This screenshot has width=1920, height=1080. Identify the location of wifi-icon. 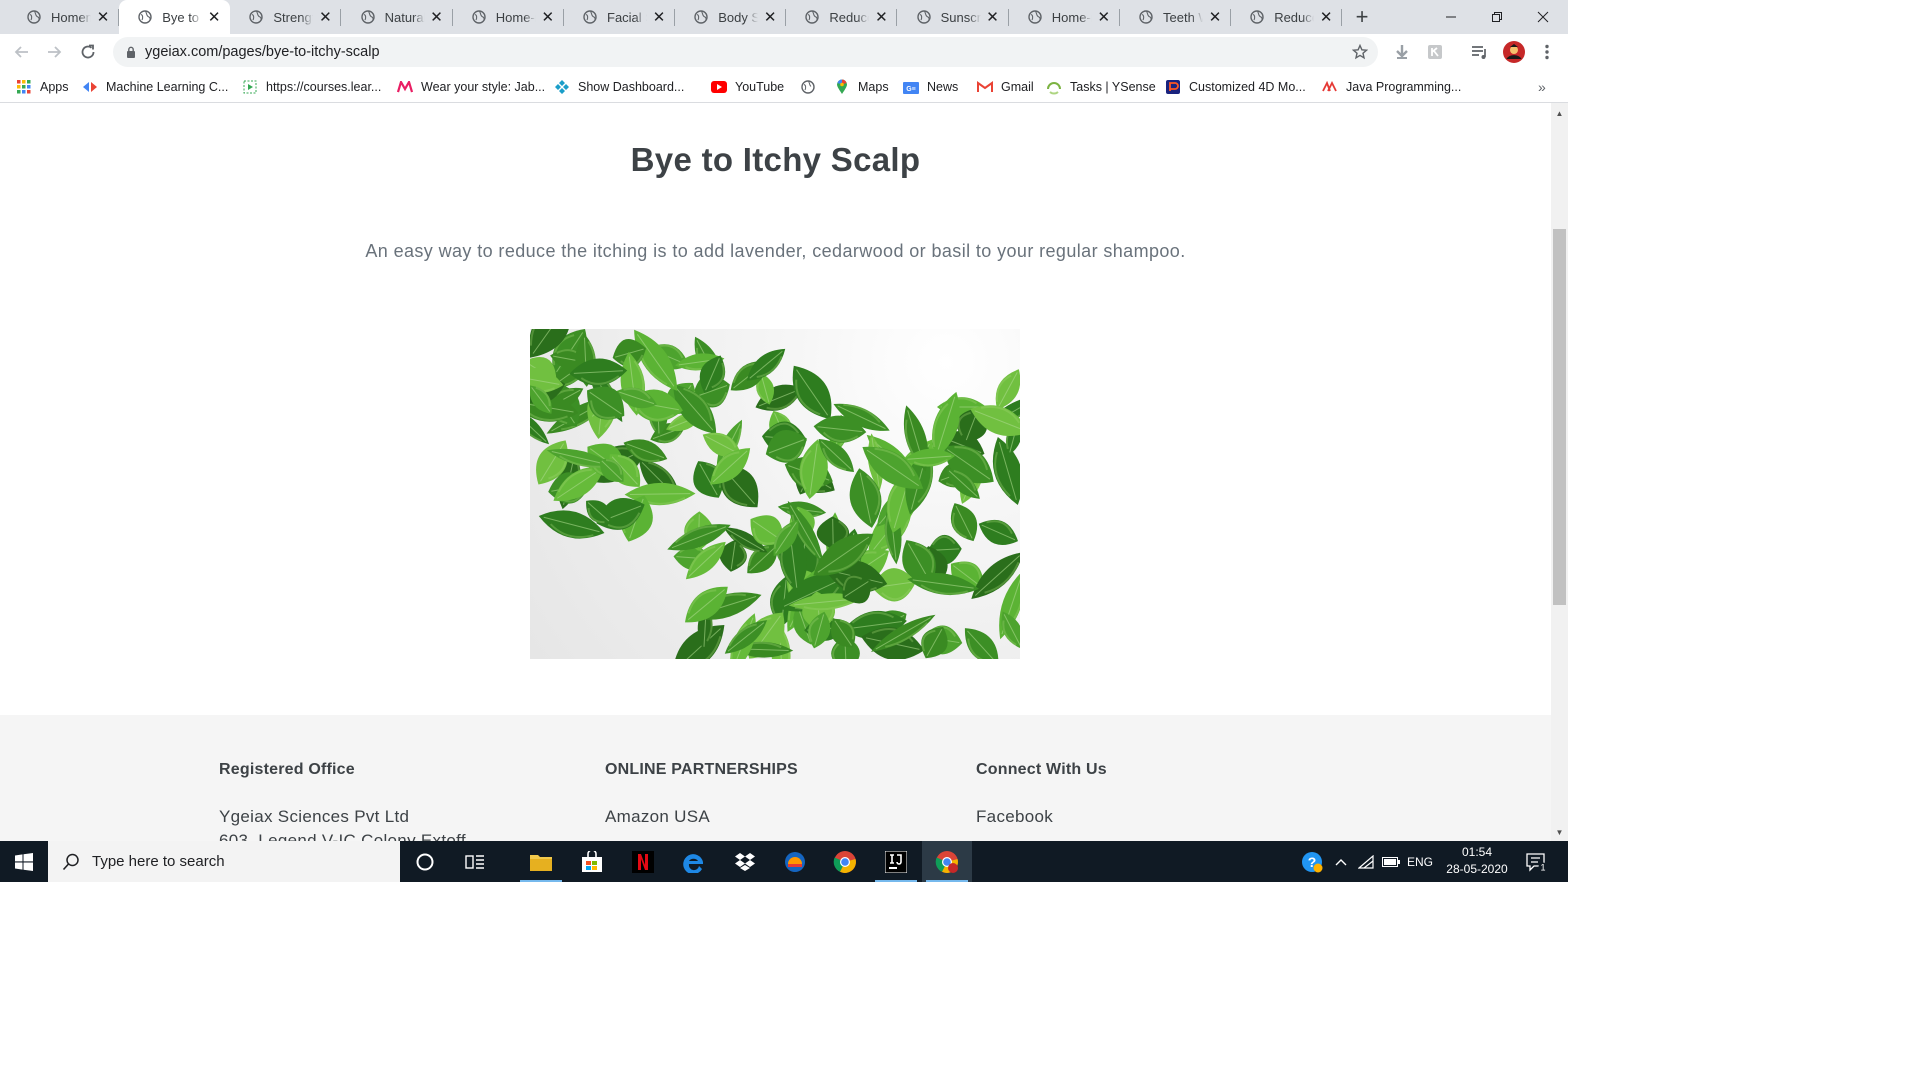
(1366, 861).